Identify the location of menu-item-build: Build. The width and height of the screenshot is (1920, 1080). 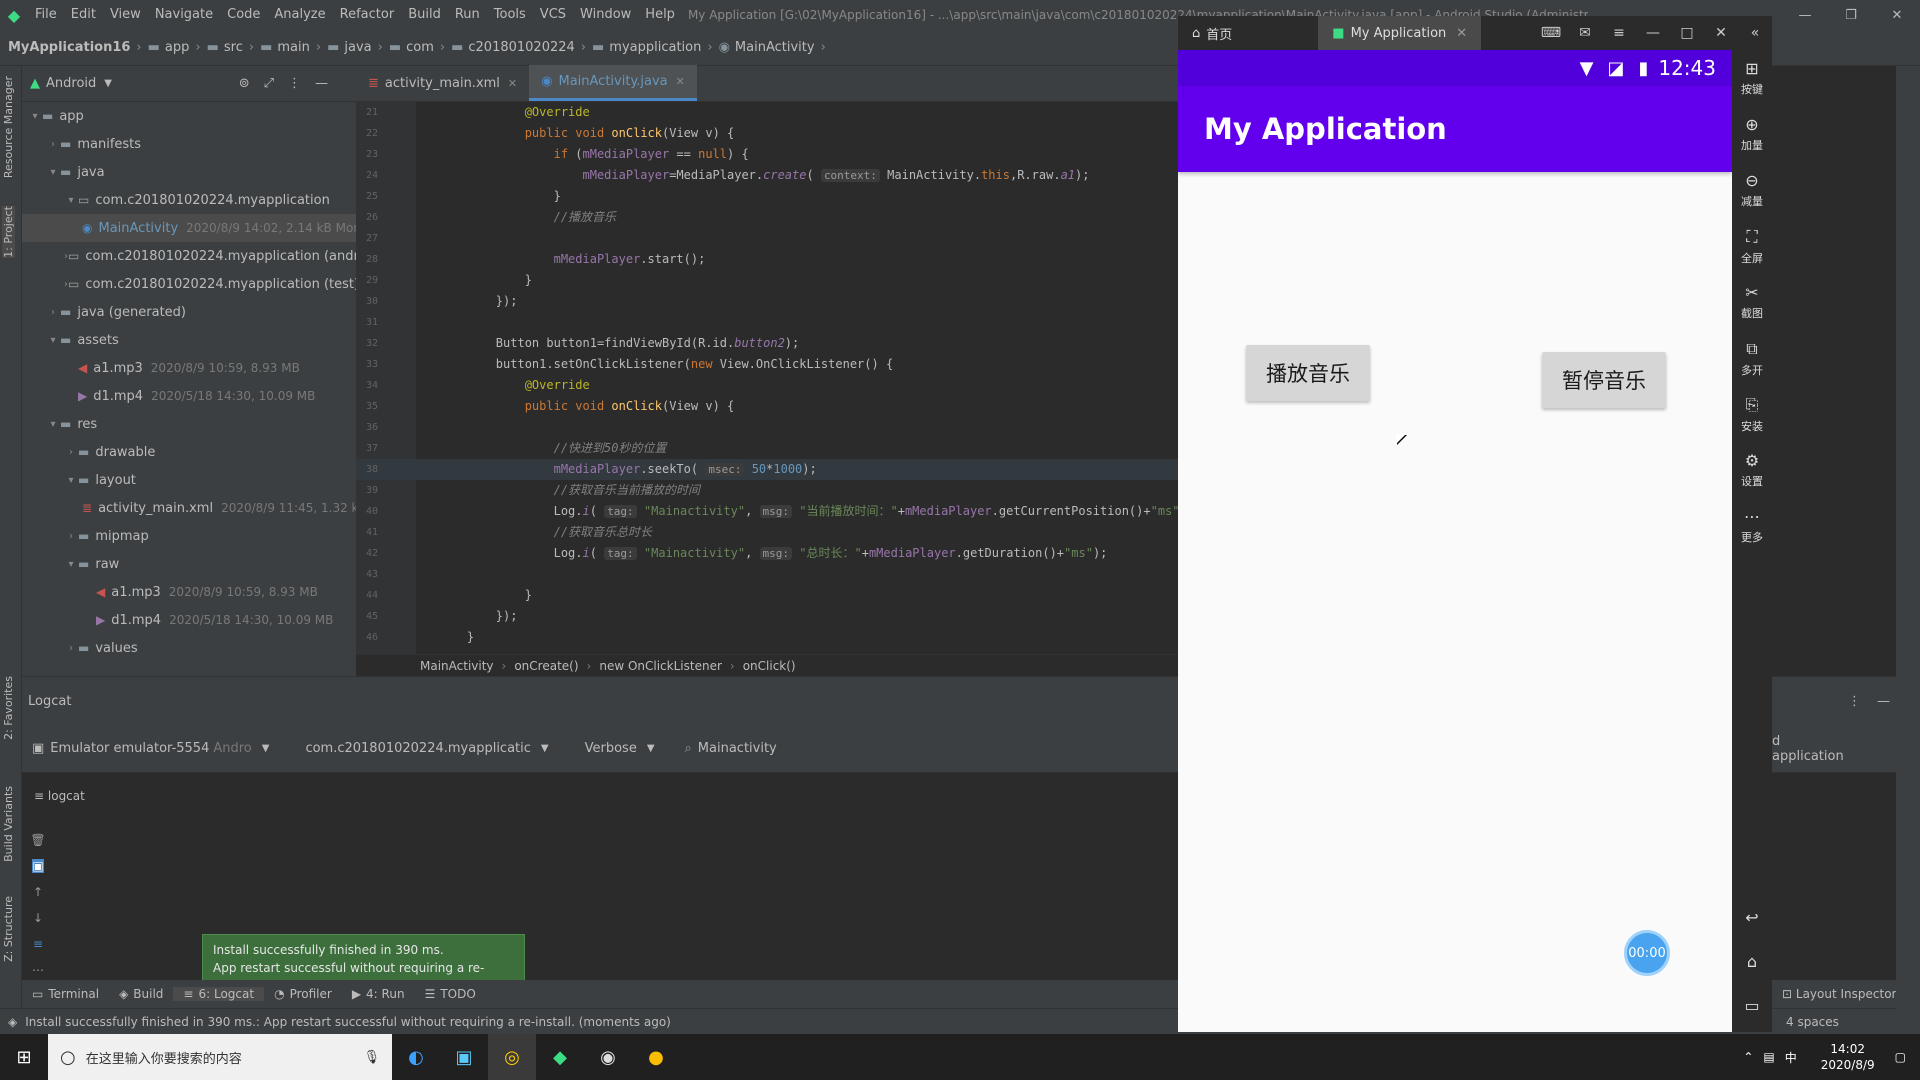
(424, 15).